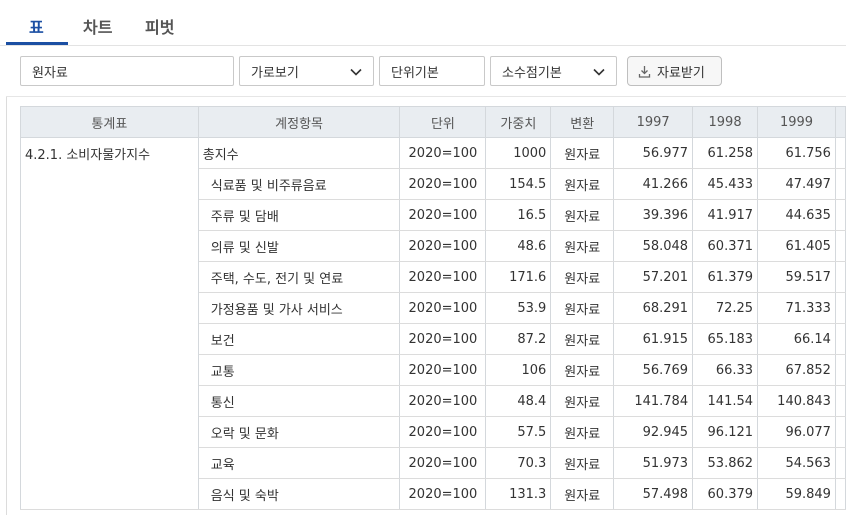 This screenshot has height=515, width=846. What do you see at coordinates (725, 370) in the screenshot?
I see `cell-value-1998: 66.33` at bounding box center [725, 370].